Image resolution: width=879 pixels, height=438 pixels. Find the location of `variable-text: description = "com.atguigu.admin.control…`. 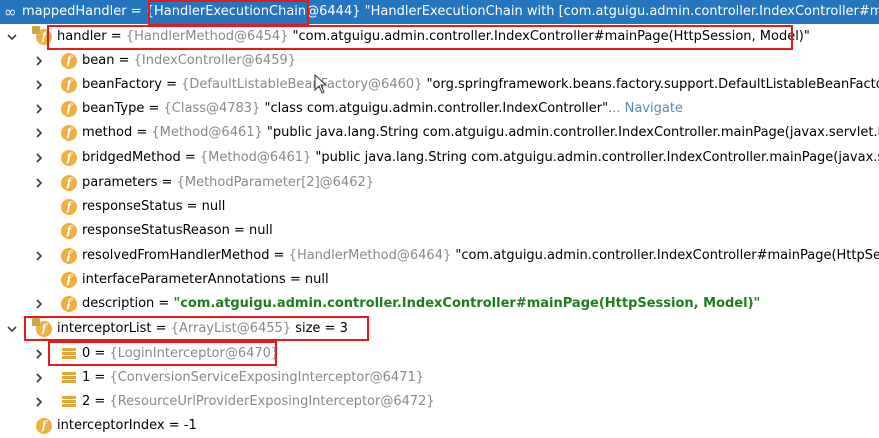

variable-text: description = "com.atguigu.admin.control… is located at coordinates (421, 303).